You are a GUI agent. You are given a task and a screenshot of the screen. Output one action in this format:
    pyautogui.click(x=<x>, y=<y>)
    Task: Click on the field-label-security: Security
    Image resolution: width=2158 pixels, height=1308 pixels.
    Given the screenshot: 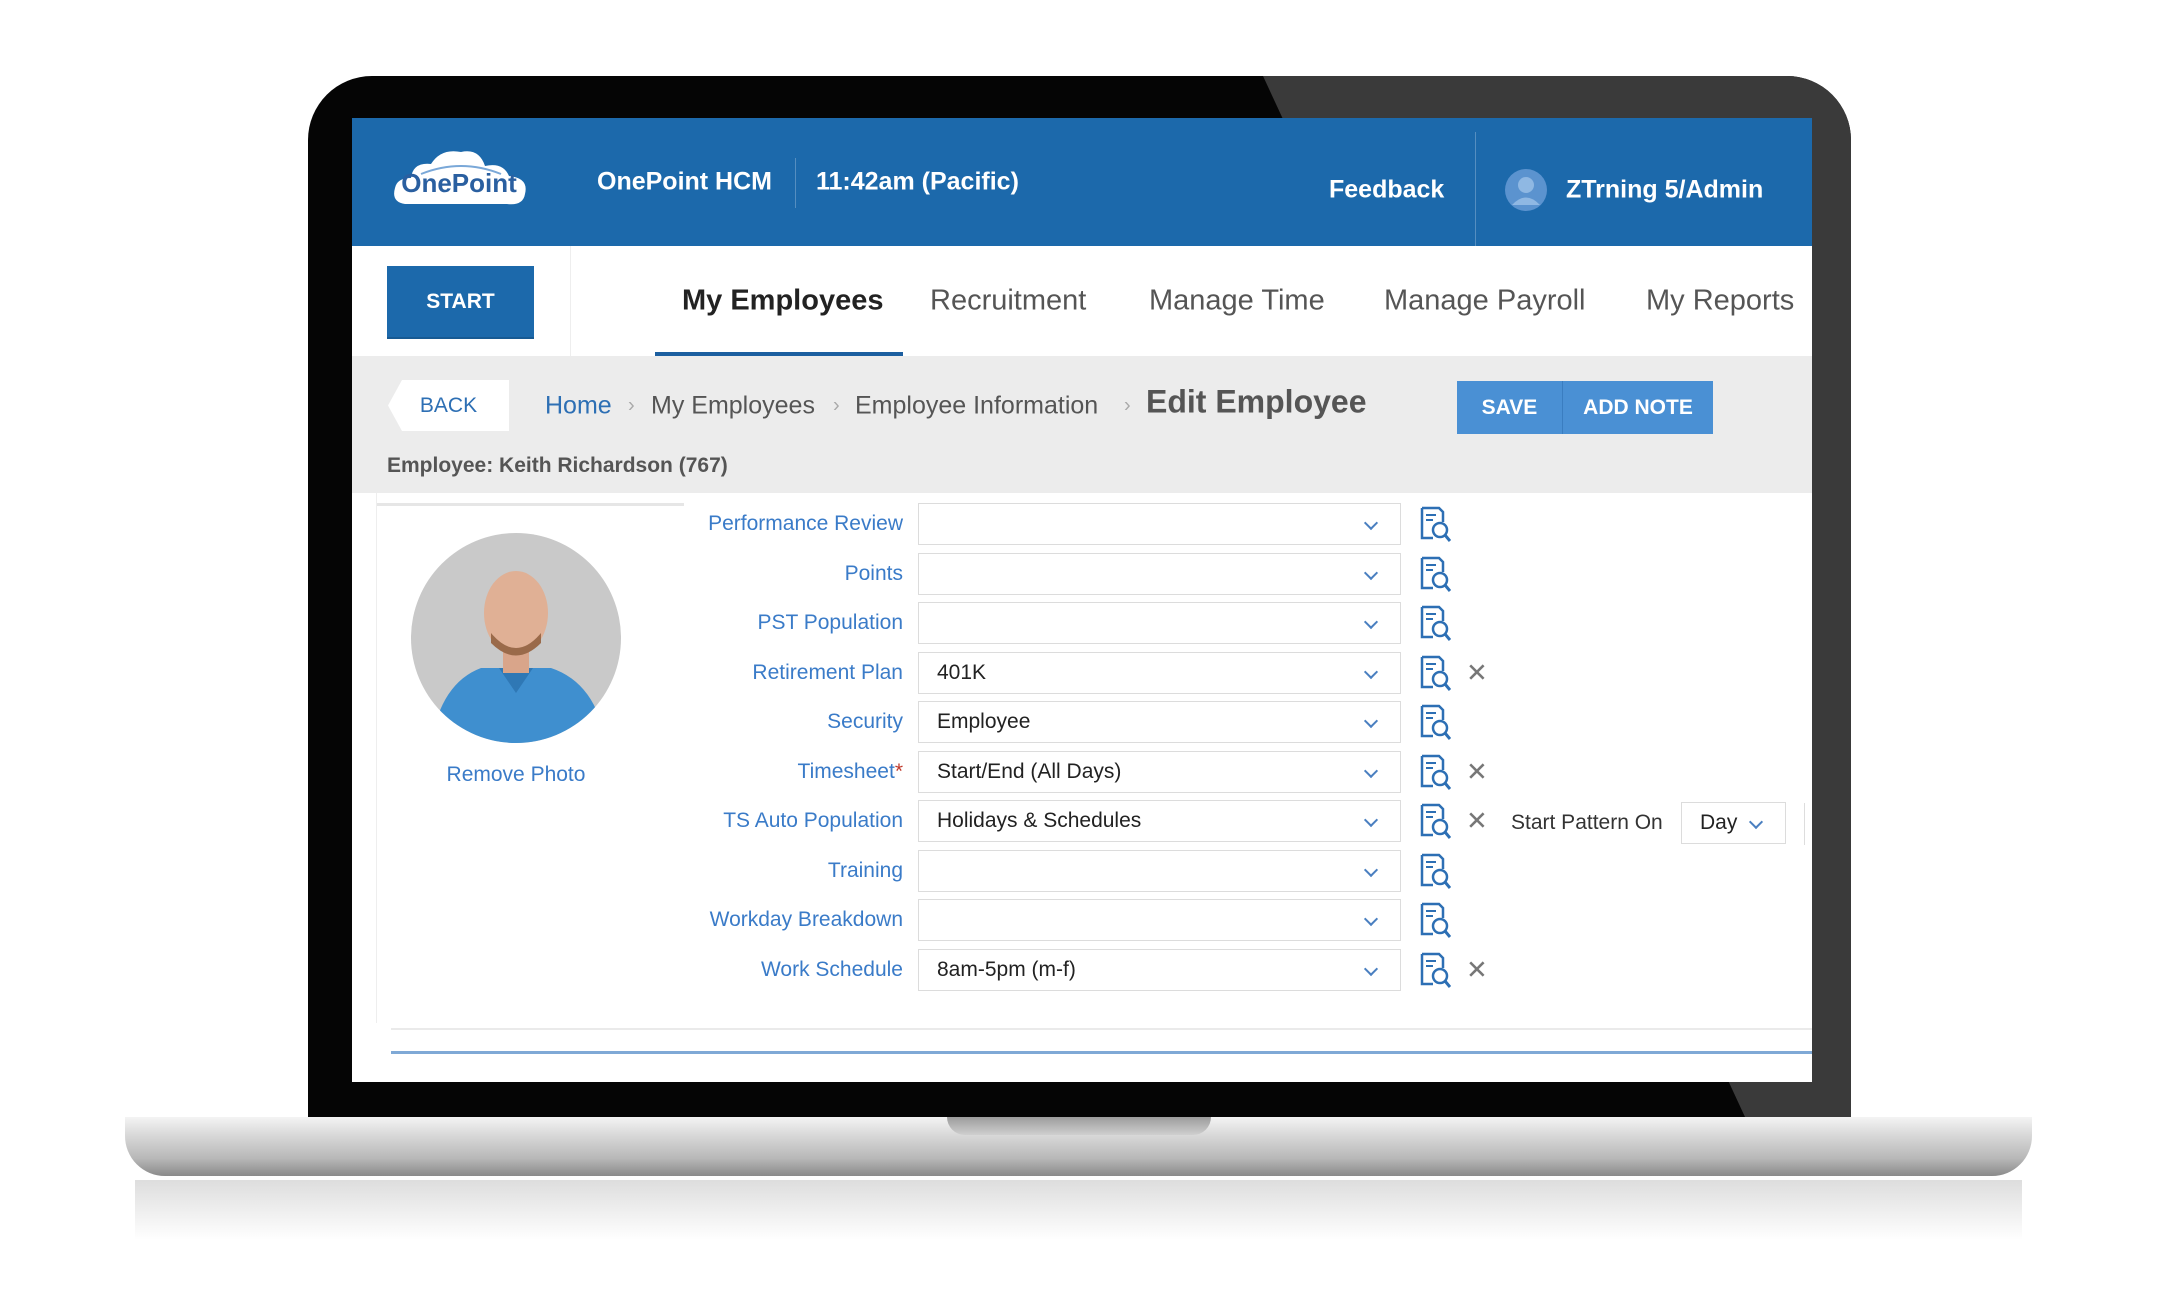 What is the action you would take?
    pyautogui.click(x=865, y=721)
    